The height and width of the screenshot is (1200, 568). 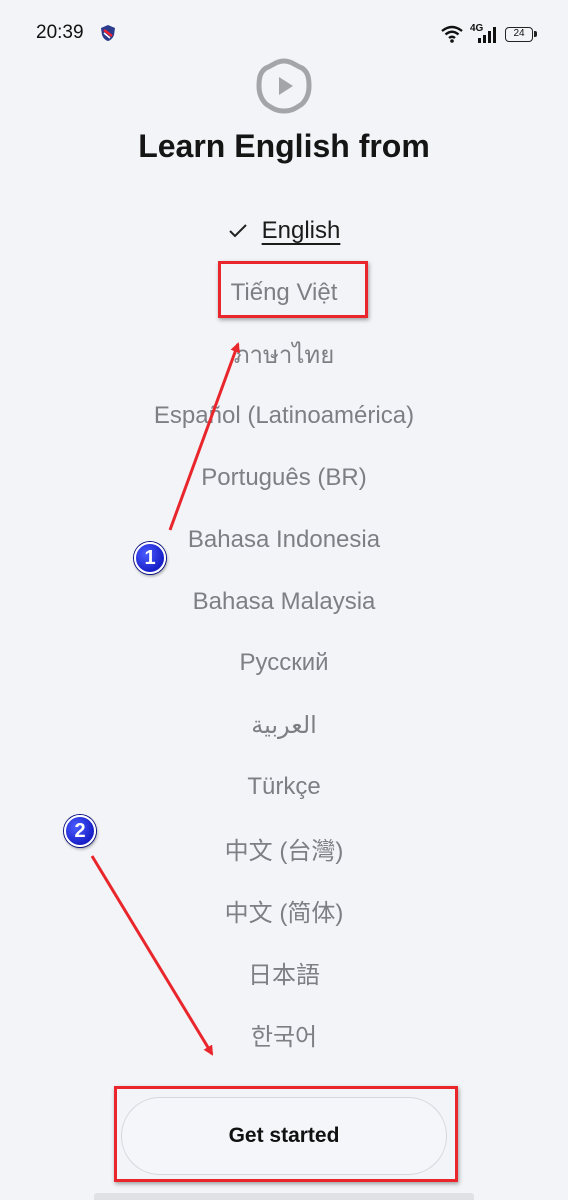 I want to click on language-option-bahasa-malaysia: Bahasa Malaysia, so click(x=284, y=602).